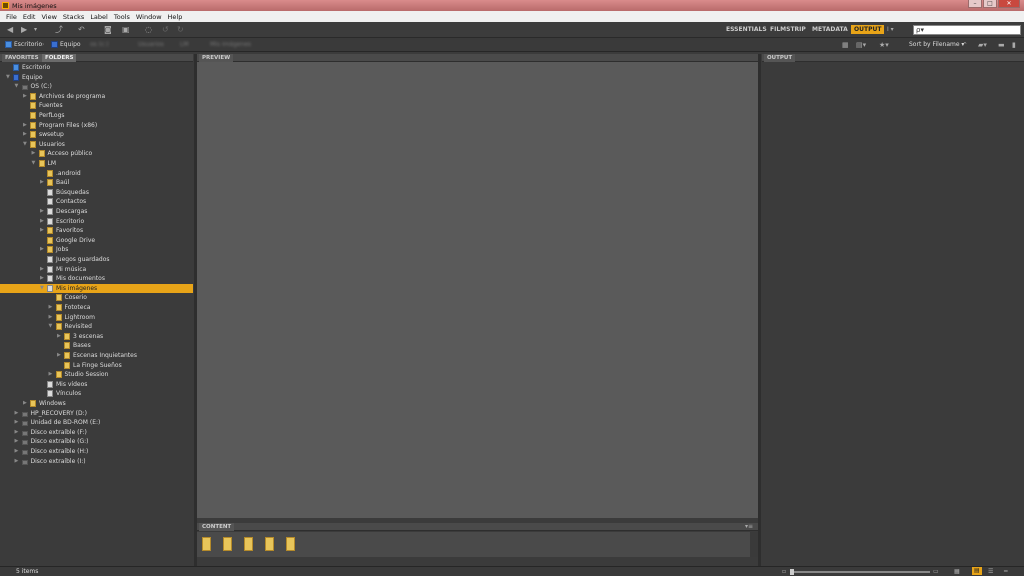  Describe the element at coordinates (96, 298) in the screenshot. I see `tree-item: Coserio` at that location.